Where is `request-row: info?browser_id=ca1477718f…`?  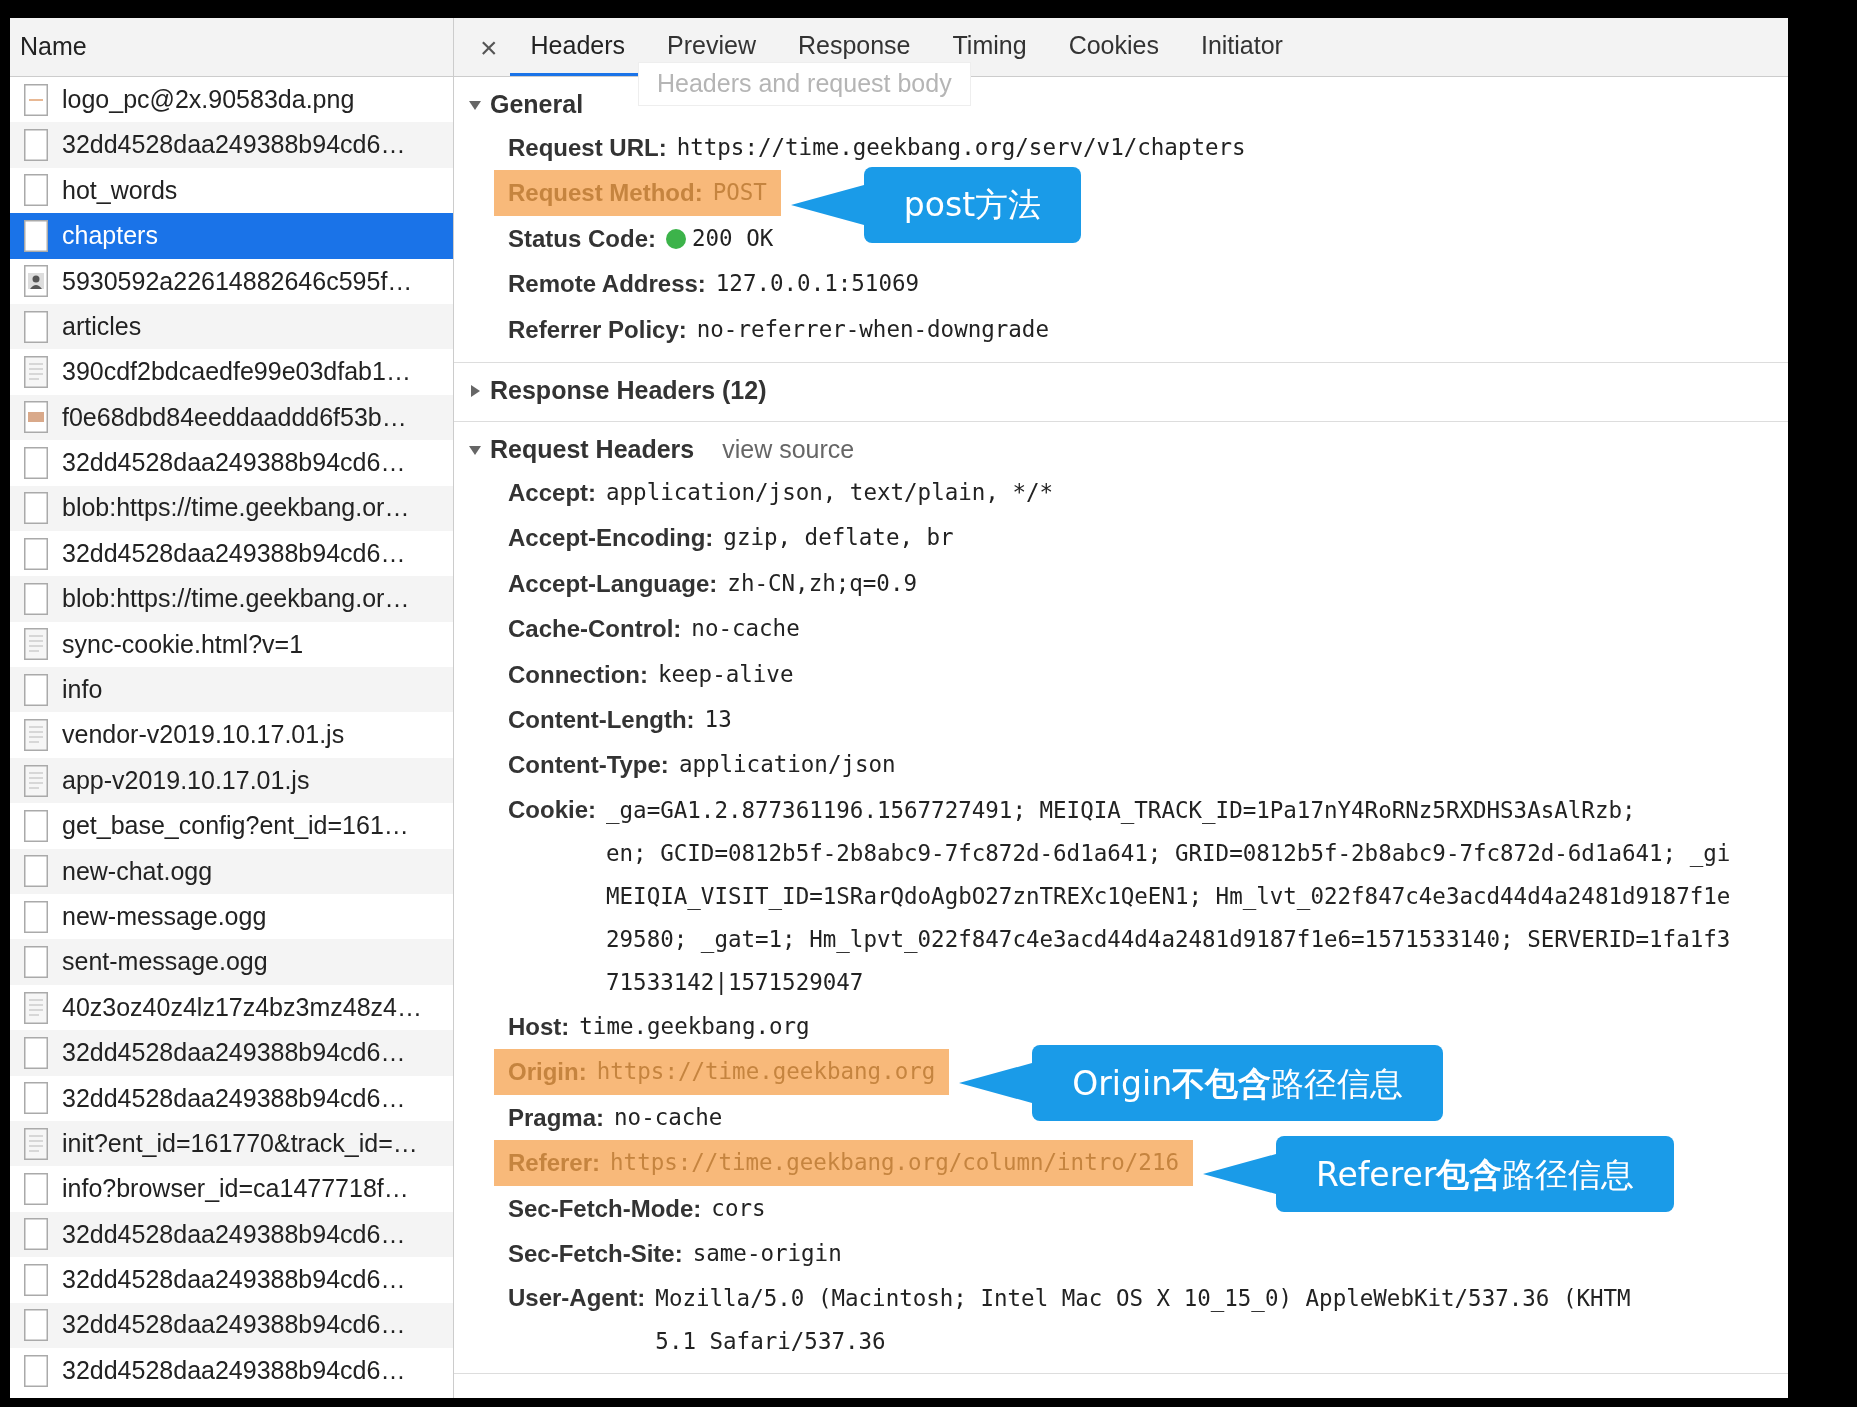
request-row: info?browser_id=ca1477718f… is located at coordinates (231, 1189).